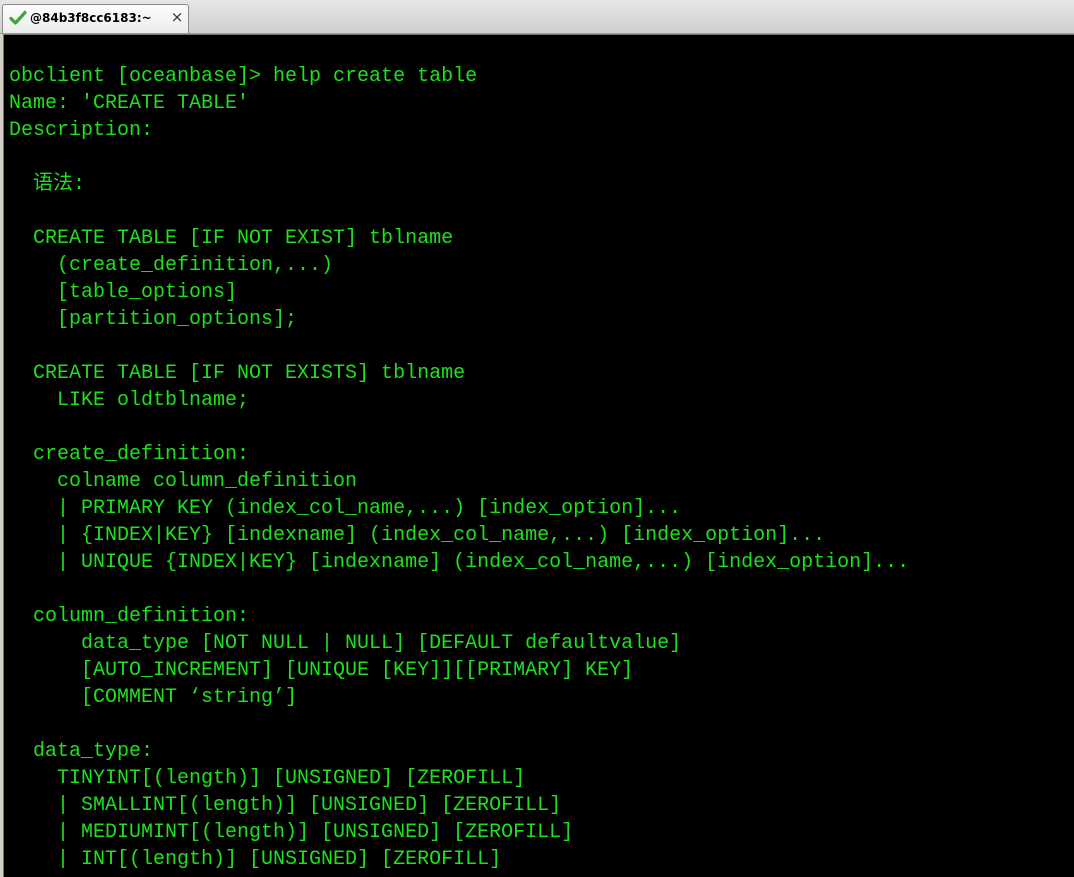 Image resolution: width=1074 pixels, height=877 pixels. Describe the element at coordinates (177, 17) in the screenshot. I see `close-icon: ×` at that location.